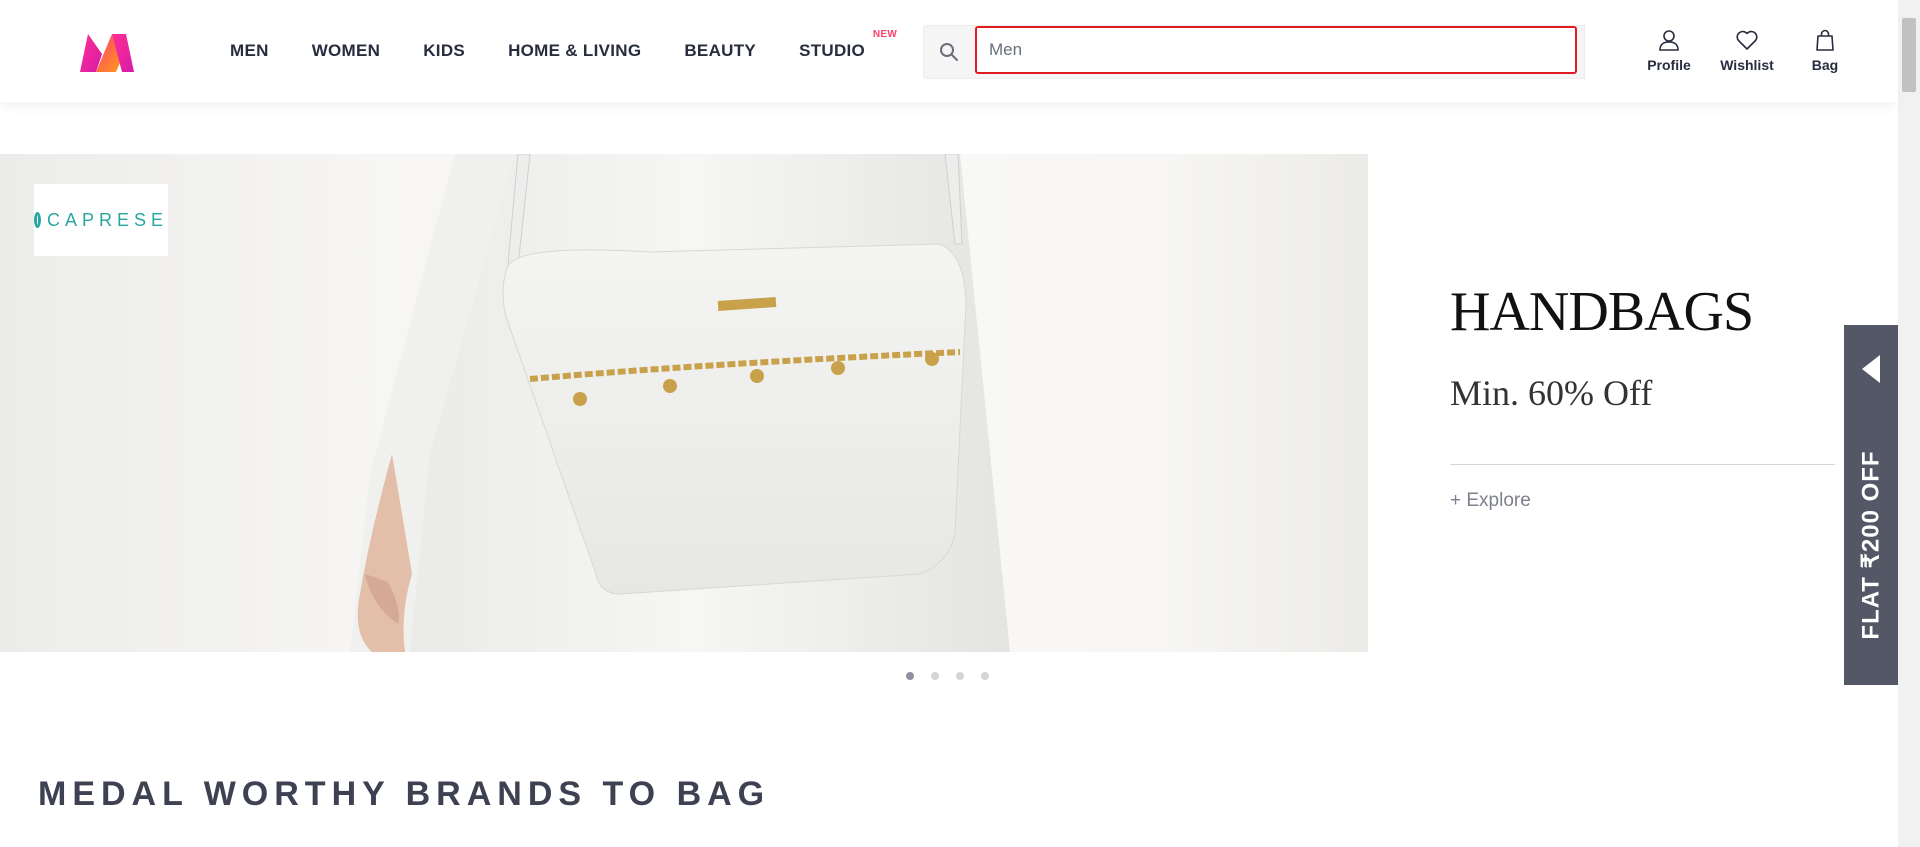 The height and width of the screenshot is (847, 1920). What do you see at coordinates (1602, 312) in the screenshot?
I see `promo-title: HANDBAGS` at bounding box center [1602, 312].